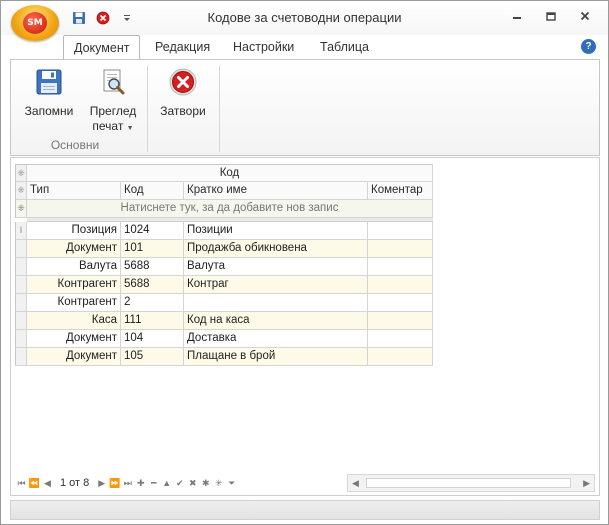 Image resolution: width=609 pixels, height=525 pixels. I want to click on cell-code: 104, so click(152, 339).